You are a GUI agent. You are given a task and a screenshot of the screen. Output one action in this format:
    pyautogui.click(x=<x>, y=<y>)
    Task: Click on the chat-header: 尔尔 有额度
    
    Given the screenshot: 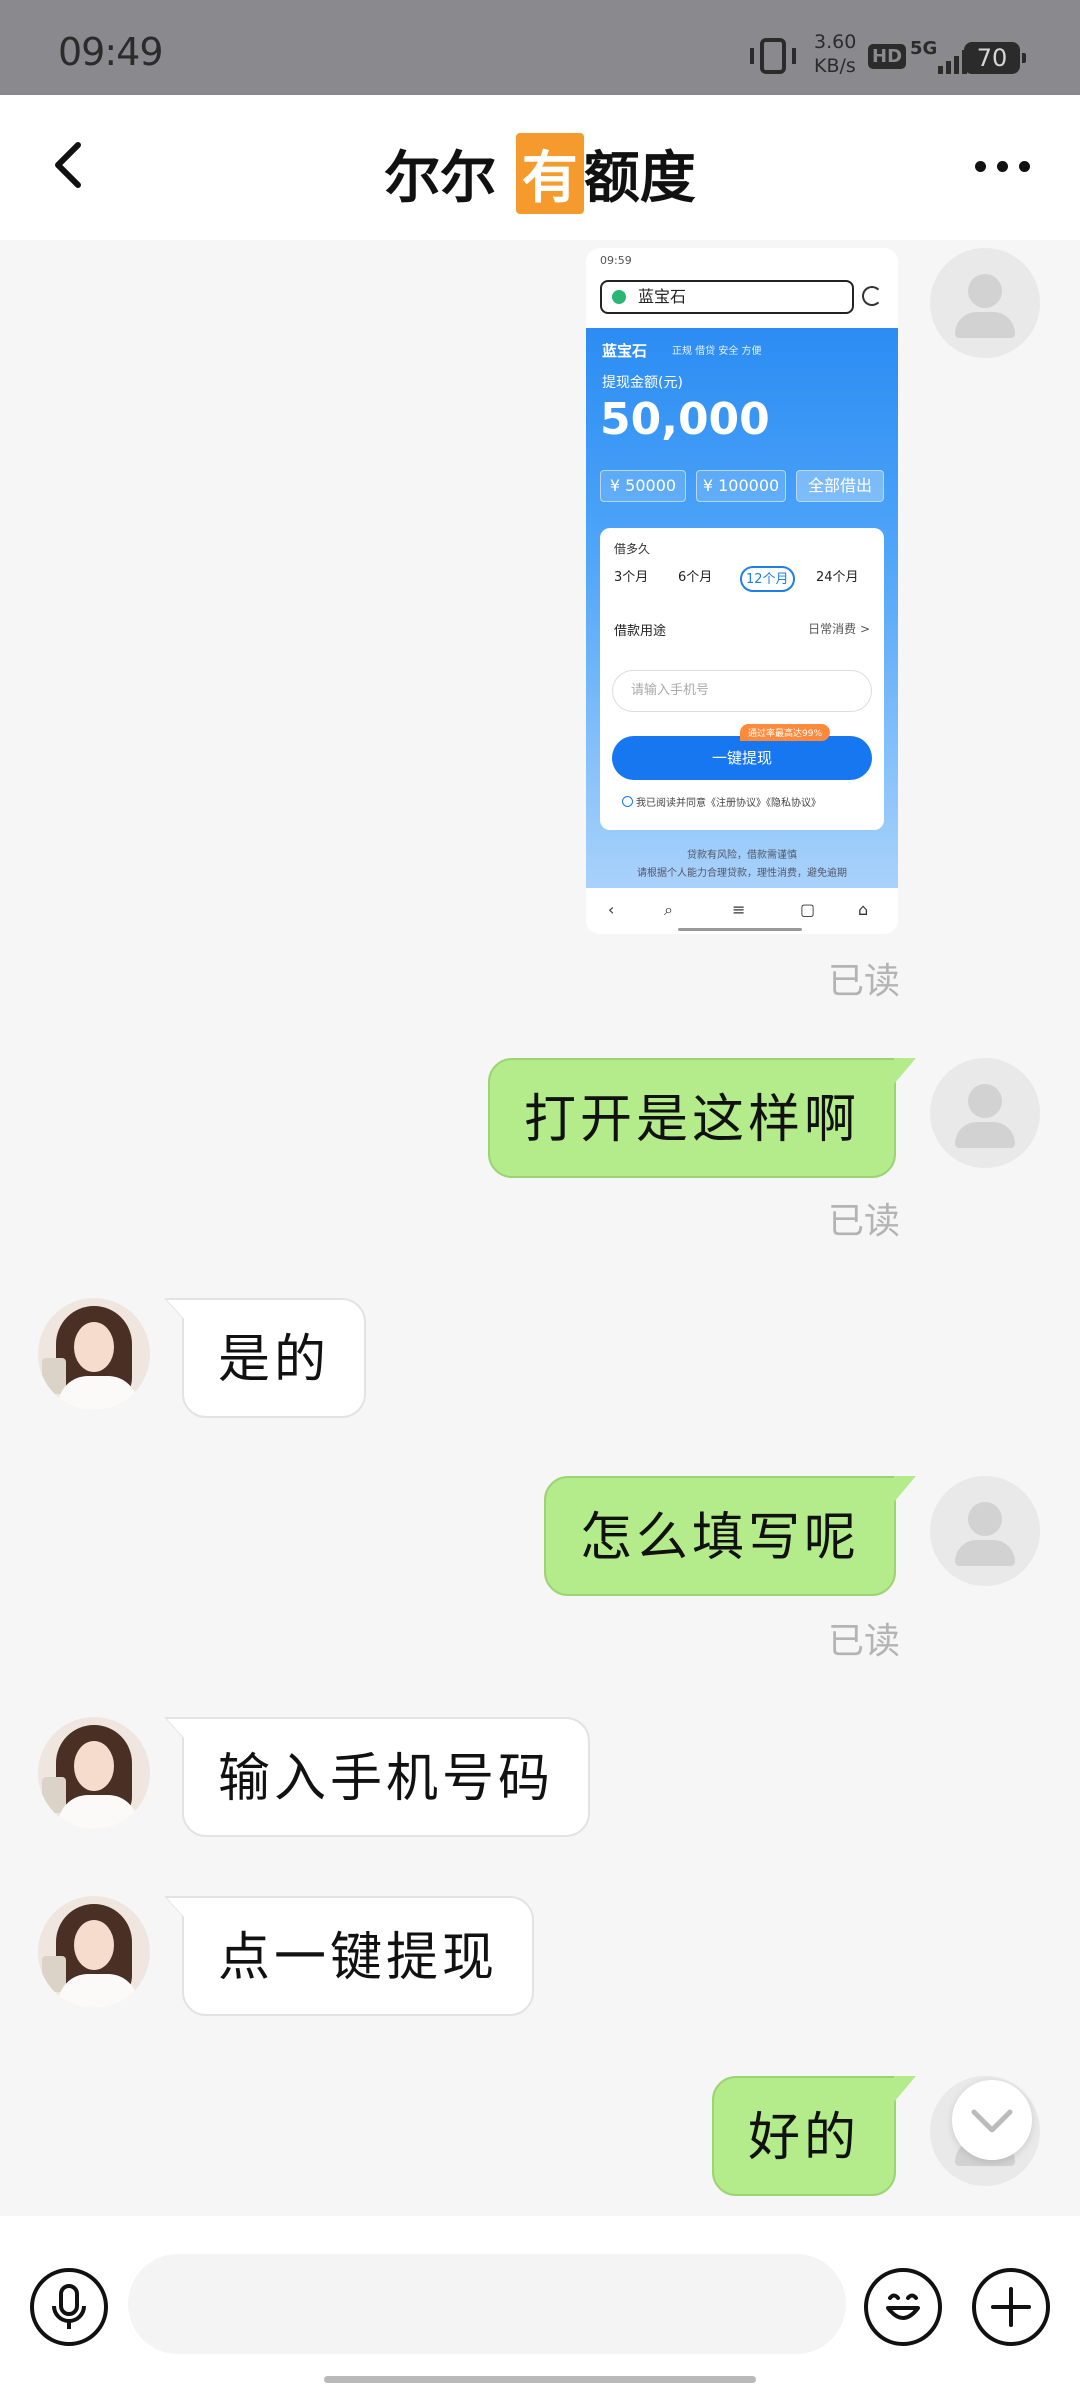 What is the action you would take?
    pyautogui.click(x=540, y=167)
    